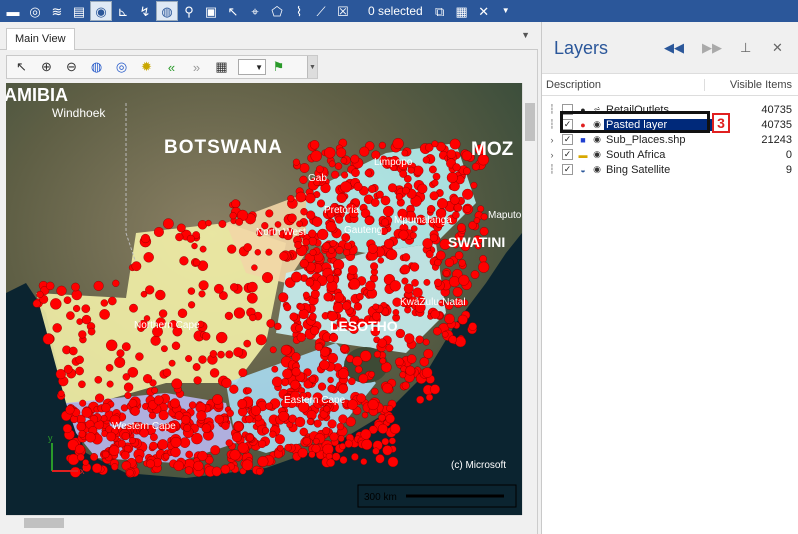 The image size is (798, 534). What do you see at coordinates (278, 67) in the screenshot?
I see `bookmark-icon: ⚑` at bounding box center [278, 67].